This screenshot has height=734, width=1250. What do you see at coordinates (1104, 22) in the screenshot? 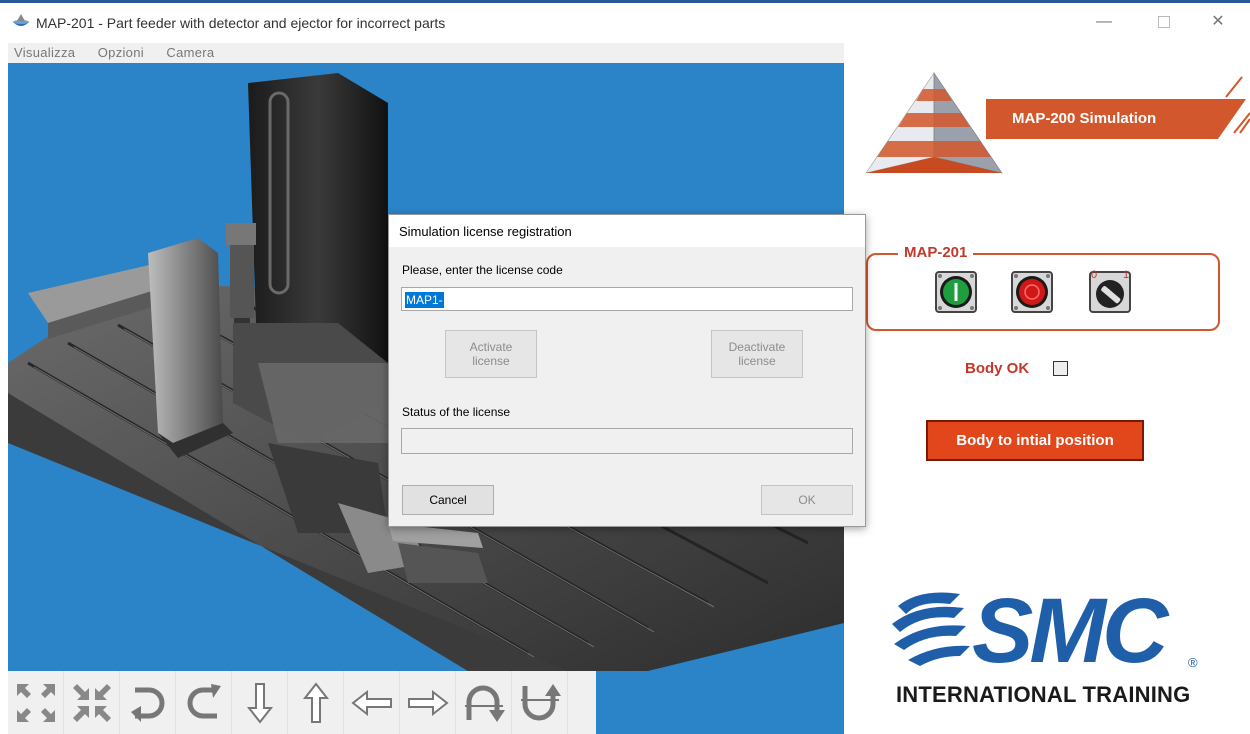
I see `minimize-icon: —` at bounding box center [1104, 22].